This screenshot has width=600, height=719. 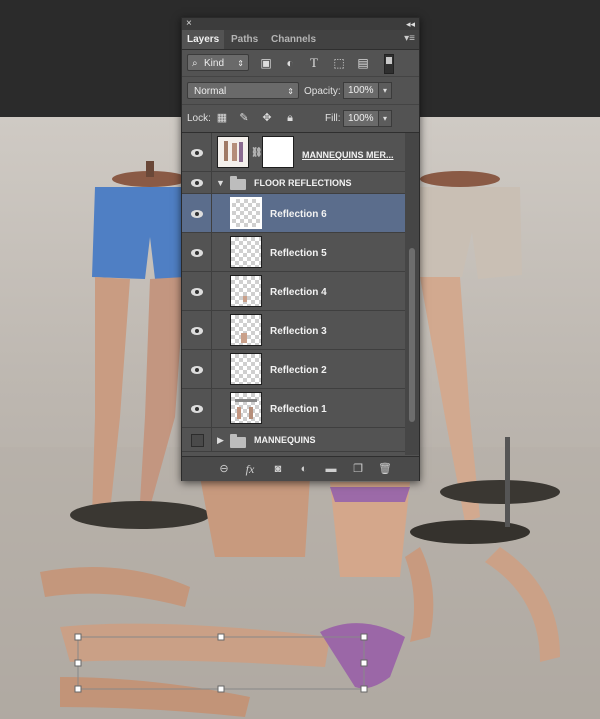 I want to click on trash-icon: 🗑︎, so click(x=385, y=469).